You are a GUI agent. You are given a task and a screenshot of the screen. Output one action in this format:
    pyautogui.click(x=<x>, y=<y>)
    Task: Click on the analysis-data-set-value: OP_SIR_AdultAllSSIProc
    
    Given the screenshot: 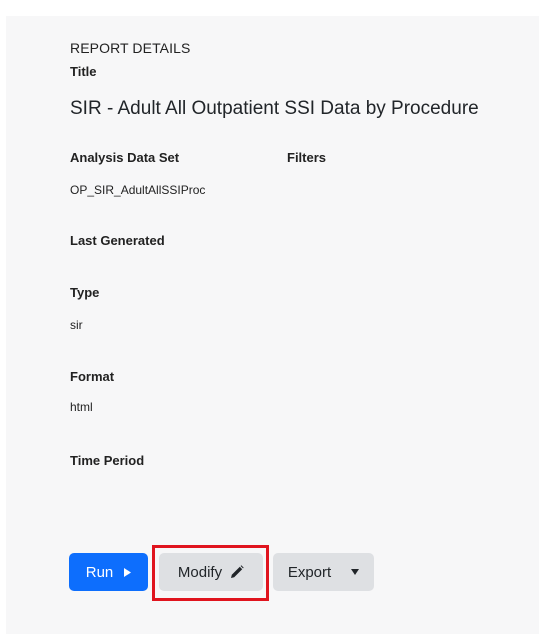 What is the action you would take?
    pyautogui.click(x=138, y=190)
    